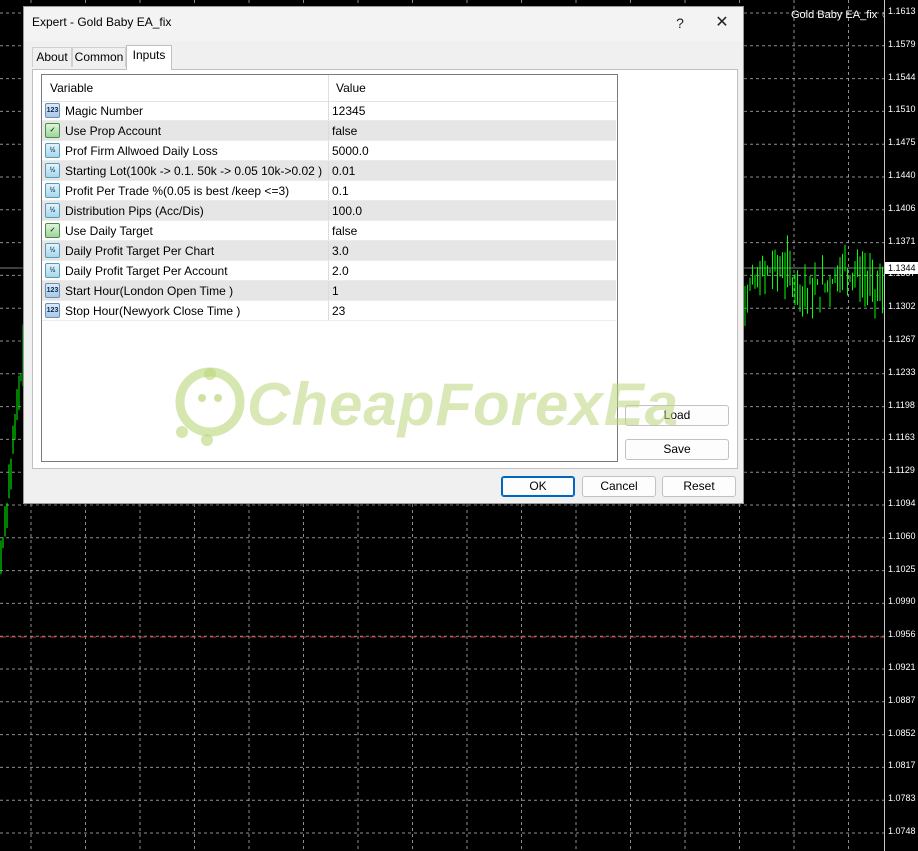  Describe the element at coordinates (329, 311) in the screenshot. I see `table-row: 123 Stop Hour(Newyork Close Time ) 23` at that location.